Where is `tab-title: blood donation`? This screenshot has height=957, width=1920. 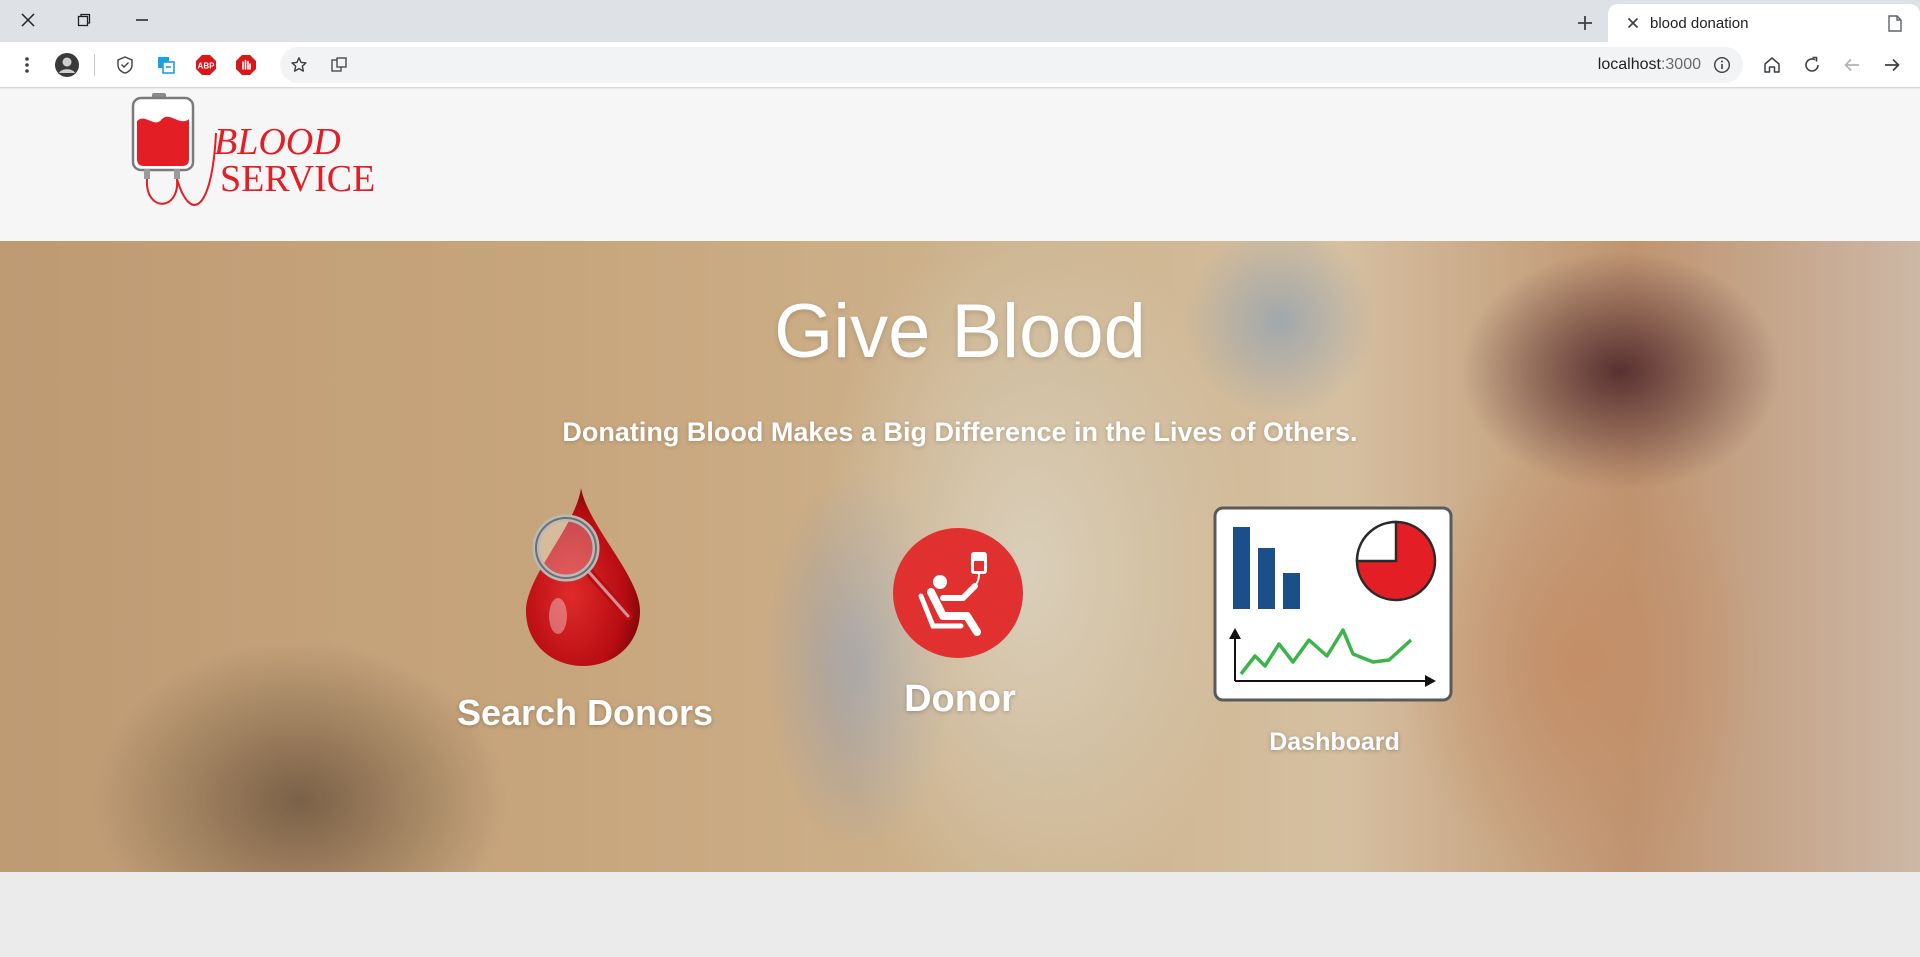 tab-title: blood donation is located at coordinates (1699, 23).